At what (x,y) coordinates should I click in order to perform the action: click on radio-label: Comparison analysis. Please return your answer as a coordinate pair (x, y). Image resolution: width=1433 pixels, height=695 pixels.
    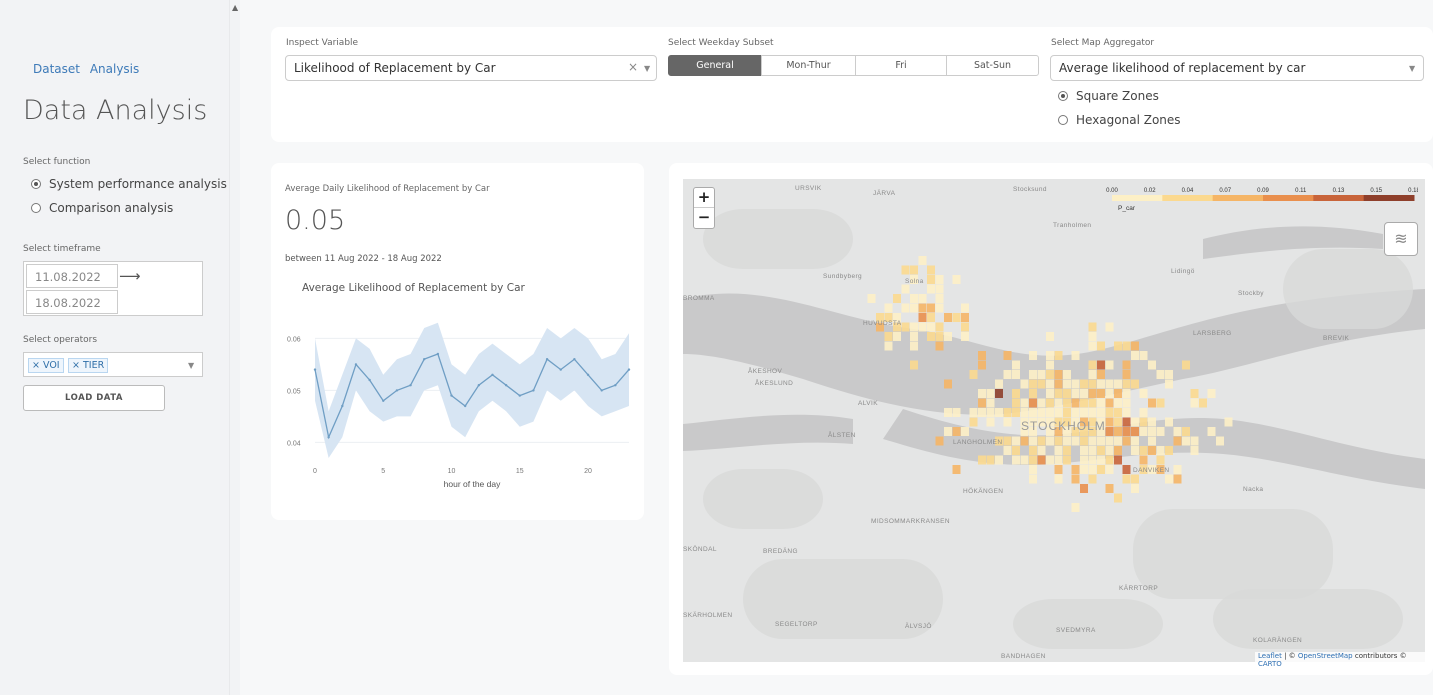
    Looking at the image, I should click on (111, 208).